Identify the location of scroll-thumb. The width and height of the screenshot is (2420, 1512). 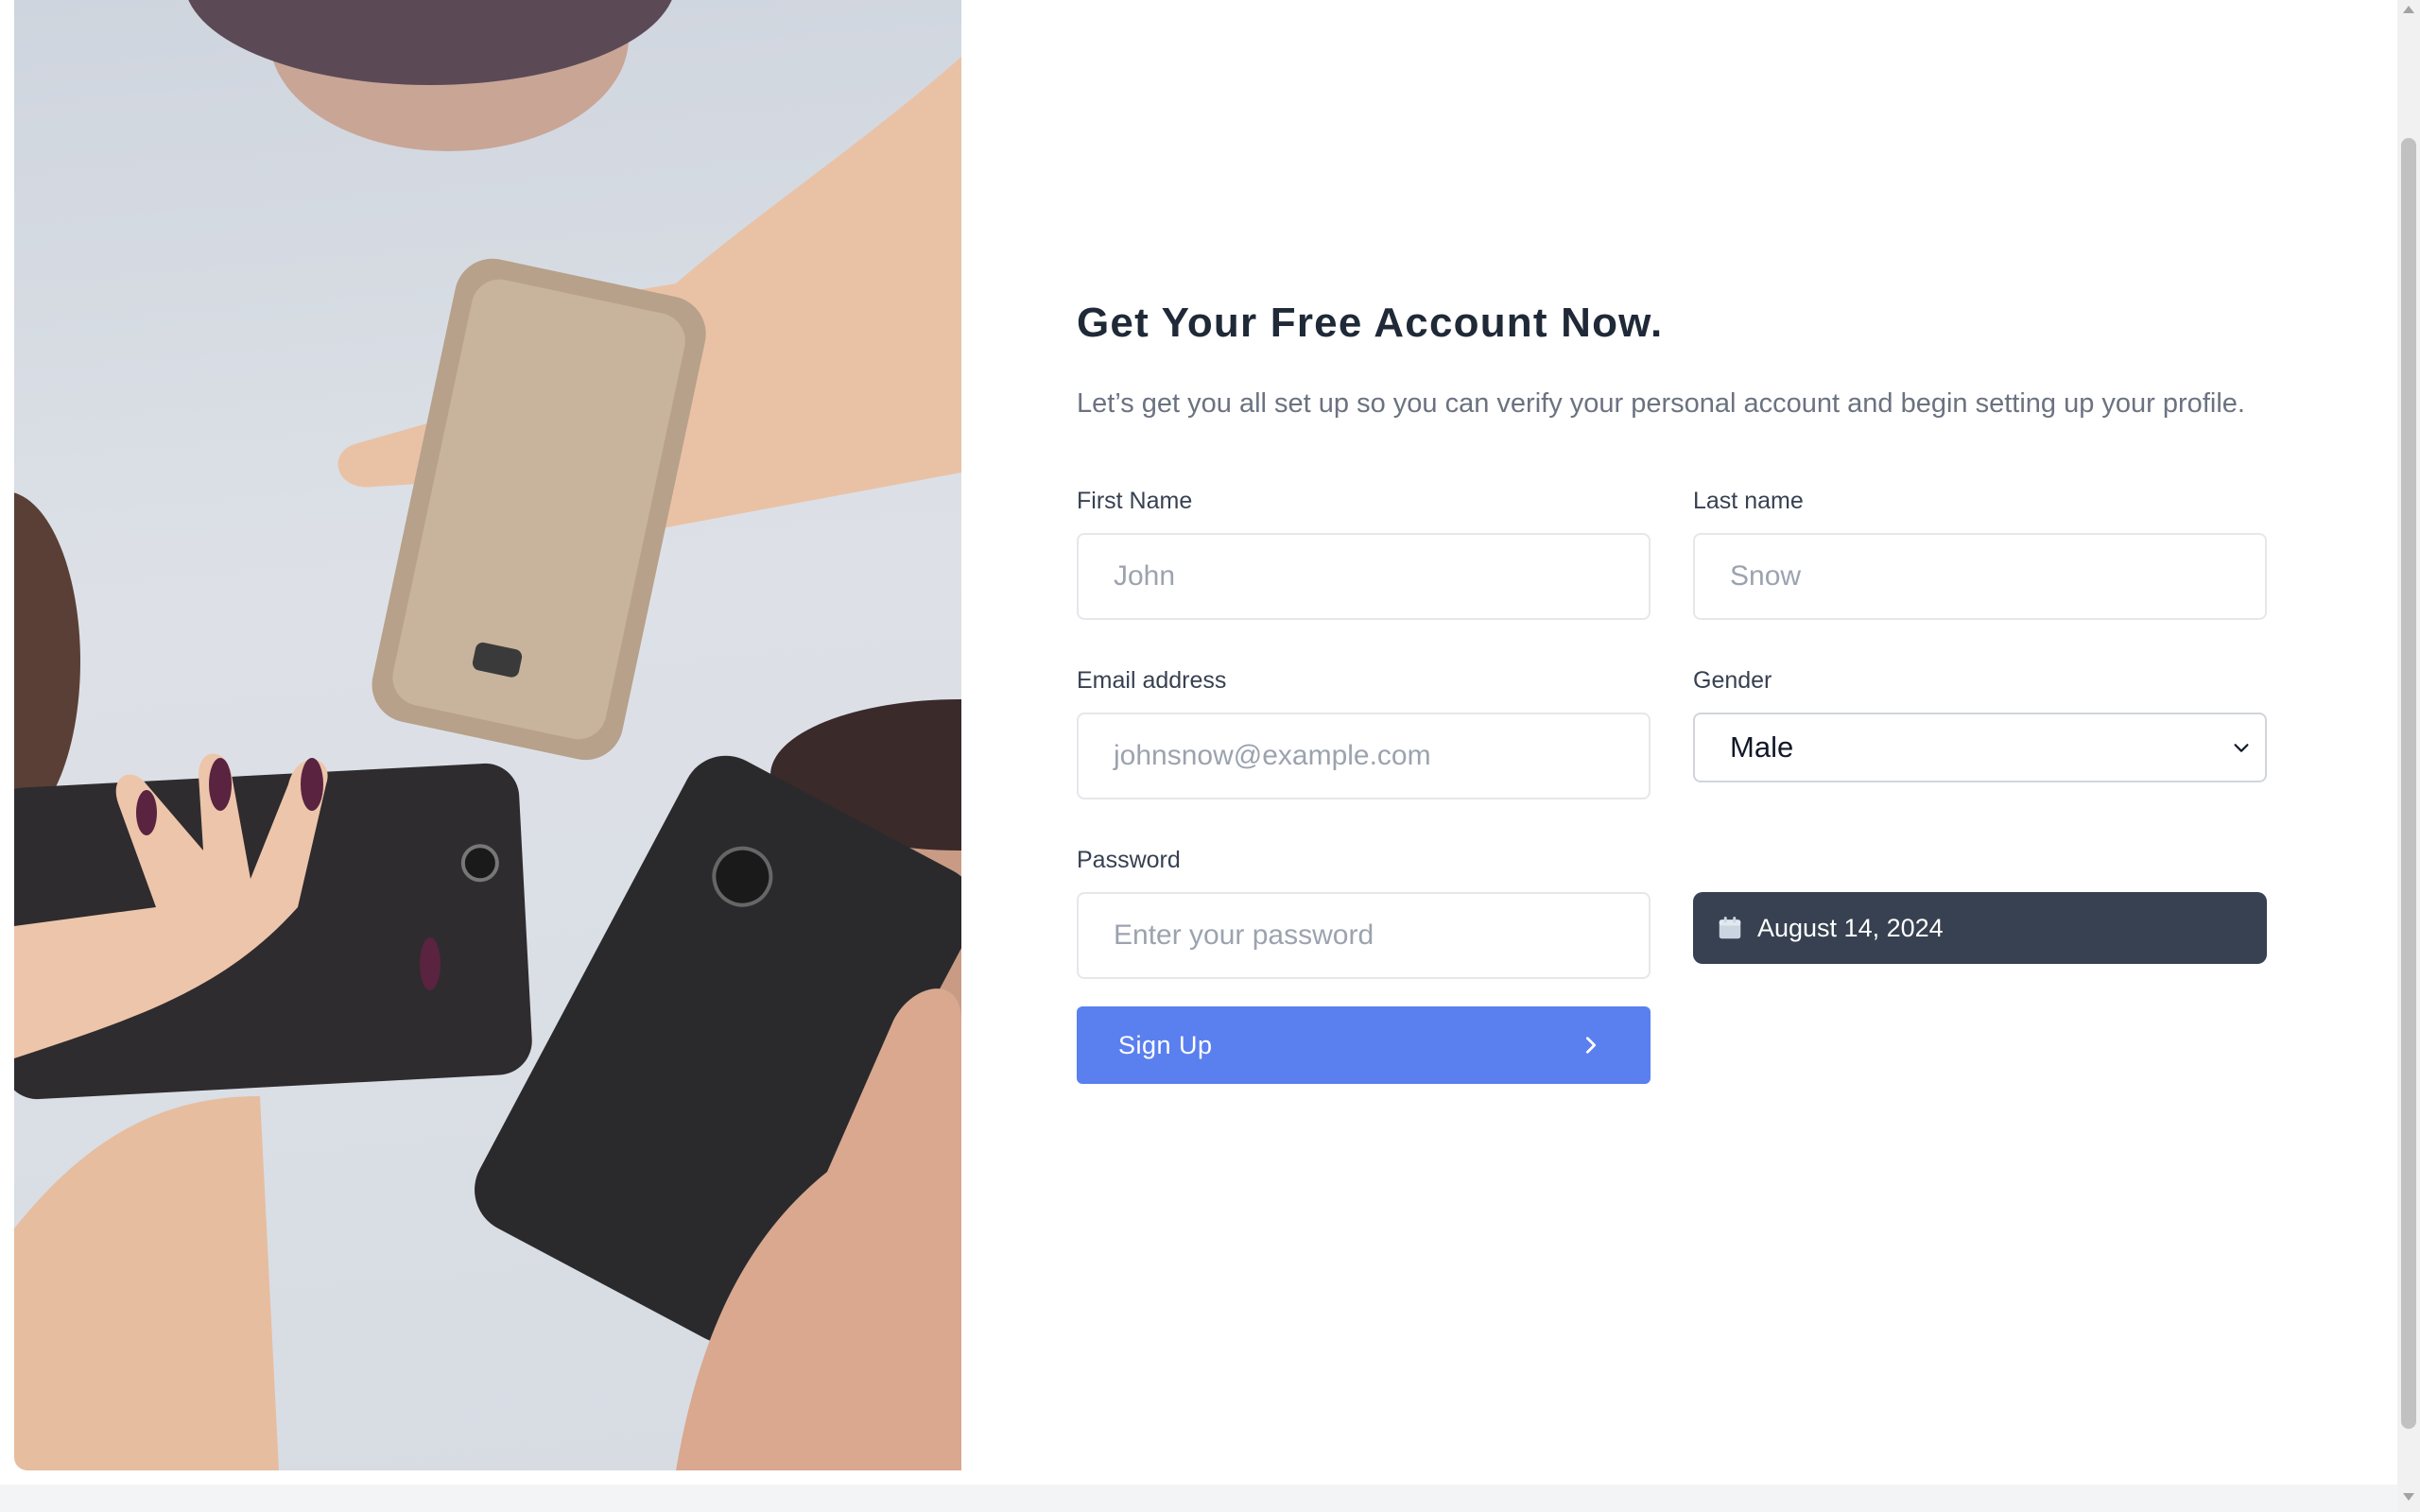
(2408, 783).